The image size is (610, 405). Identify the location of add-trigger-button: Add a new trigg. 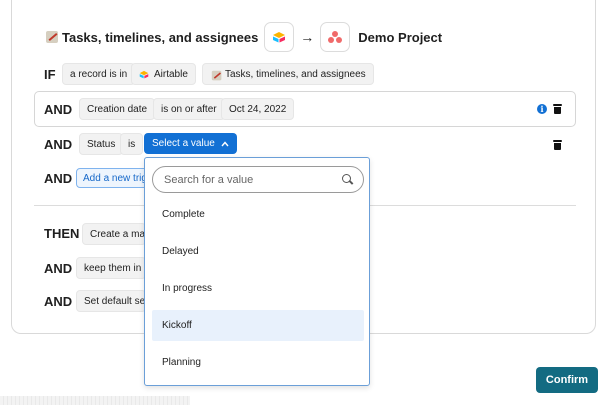
(112, 178).